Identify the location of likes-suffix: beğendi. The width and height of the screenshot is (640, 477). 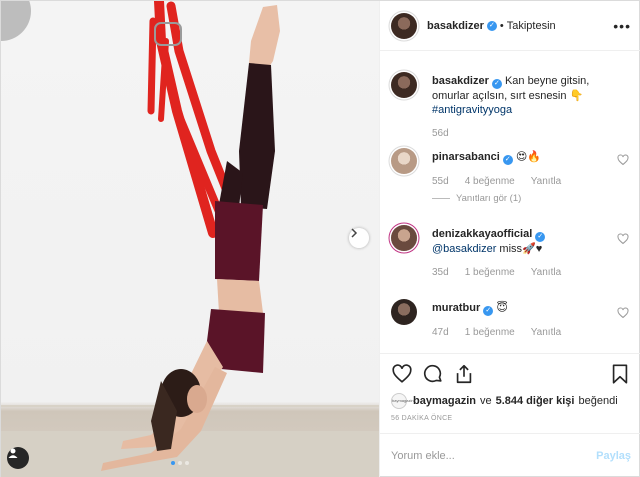
(598, 401).